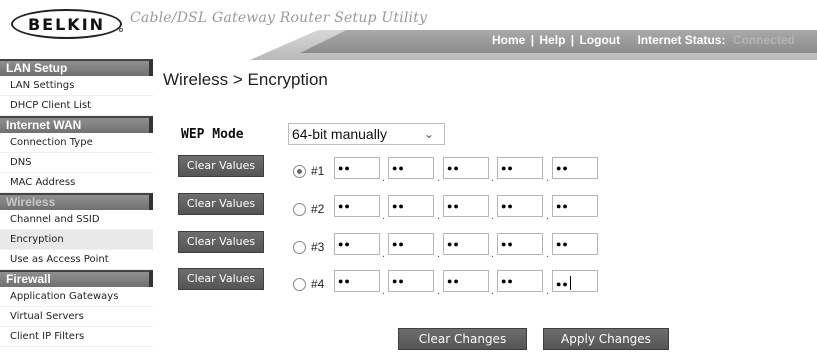 This screenshot has width=817, height=362. What do you see at coordinates (76, 220) in the screenshot?
I see `sidebar-item-channel-and-ssid: Channel and SSID` at bounding box center [76, 220].